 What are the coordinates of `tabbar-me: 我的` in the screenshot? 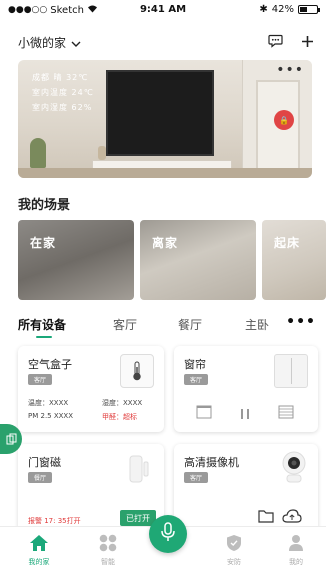 It's located at (296, 550).